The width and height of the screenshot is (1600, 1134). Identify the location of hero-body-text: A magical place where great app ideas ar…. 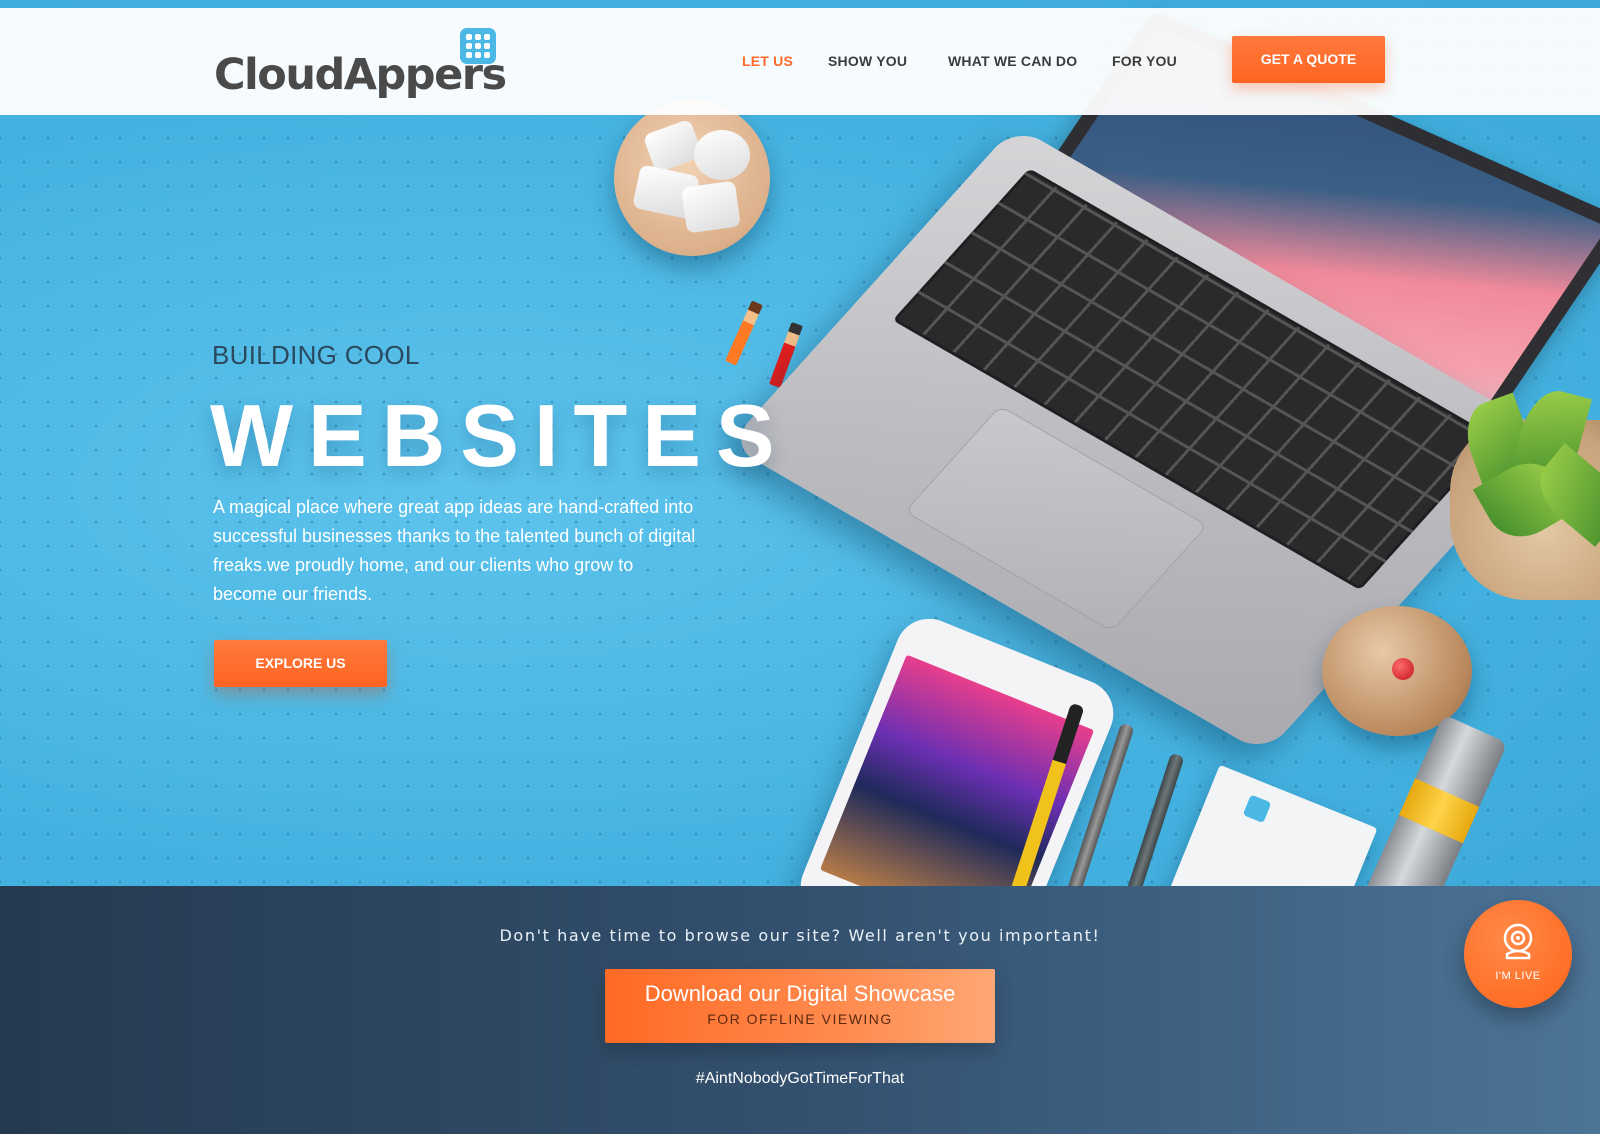
(454, 550).